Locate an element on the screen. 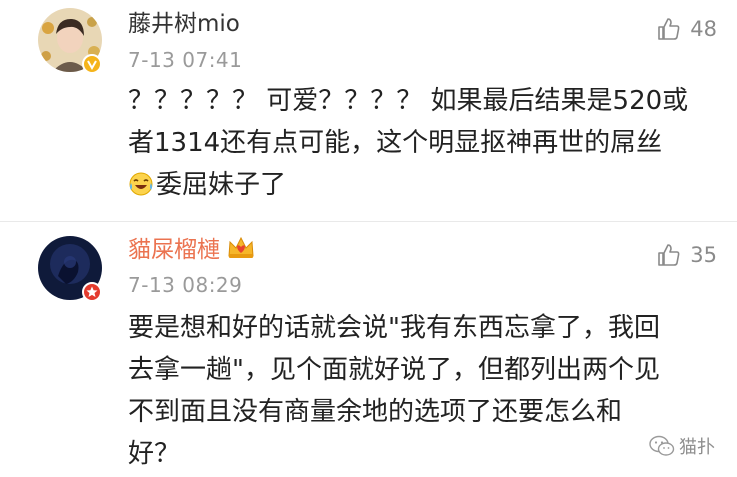 The height and width of the screenshot is (477, 737). comment-line: 者1314还有点可能，这个明显抠神再世的屌丝 is located at coordinates (395, 143).